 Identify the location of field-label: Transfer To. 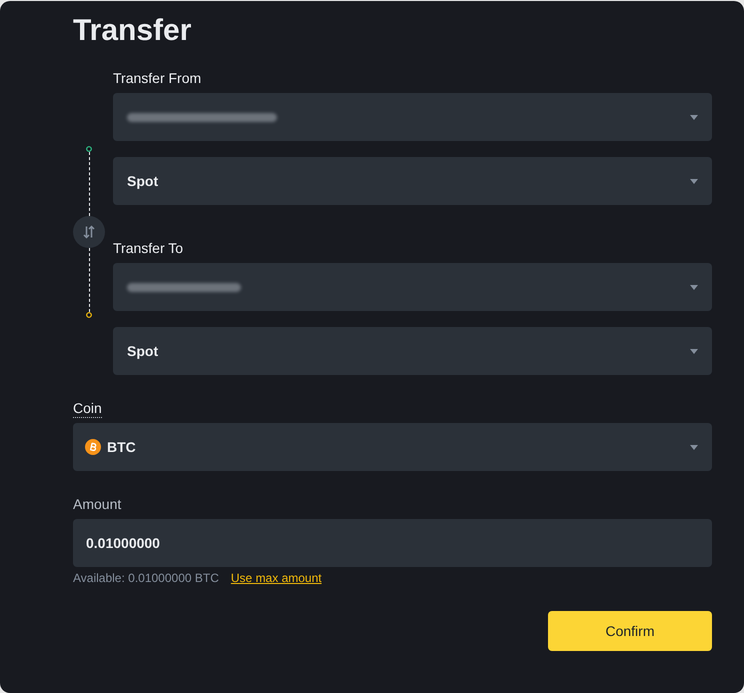
(148, 248).